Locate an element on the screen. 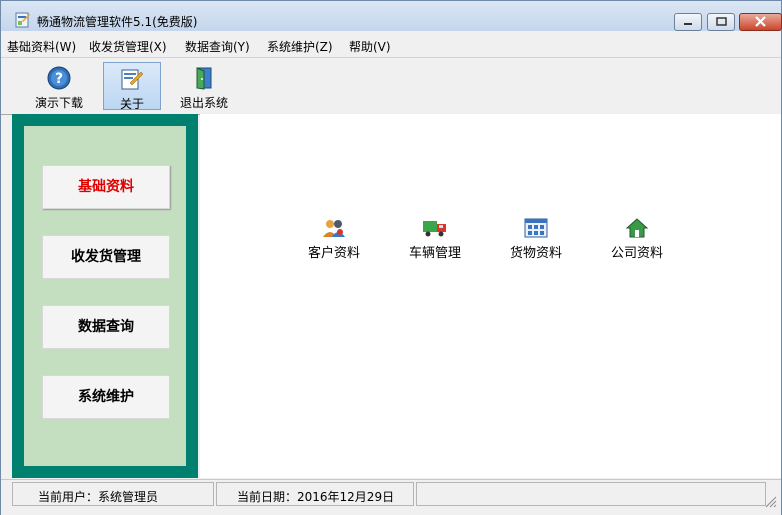 The height and width of the screenshot is (515, 782). about-button: 关于 is located at coordinates (132, 86).